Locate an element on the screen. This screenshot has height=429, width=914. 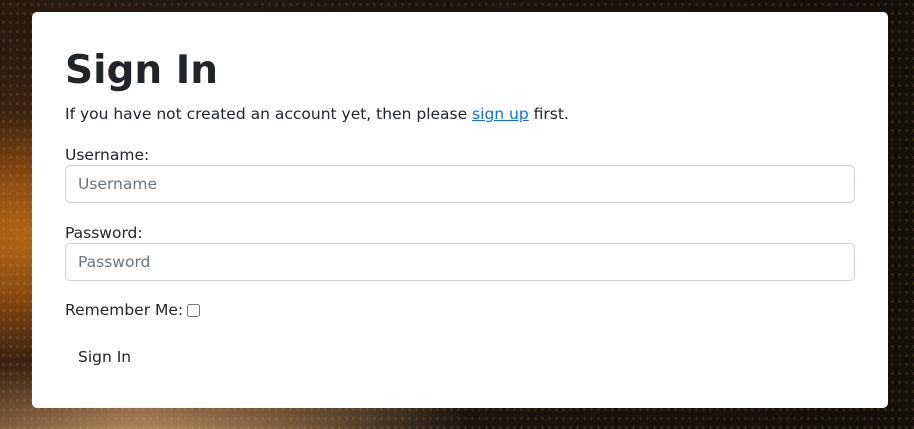
remember-me-row: Remember Me: is located at coordinates (133, 310).